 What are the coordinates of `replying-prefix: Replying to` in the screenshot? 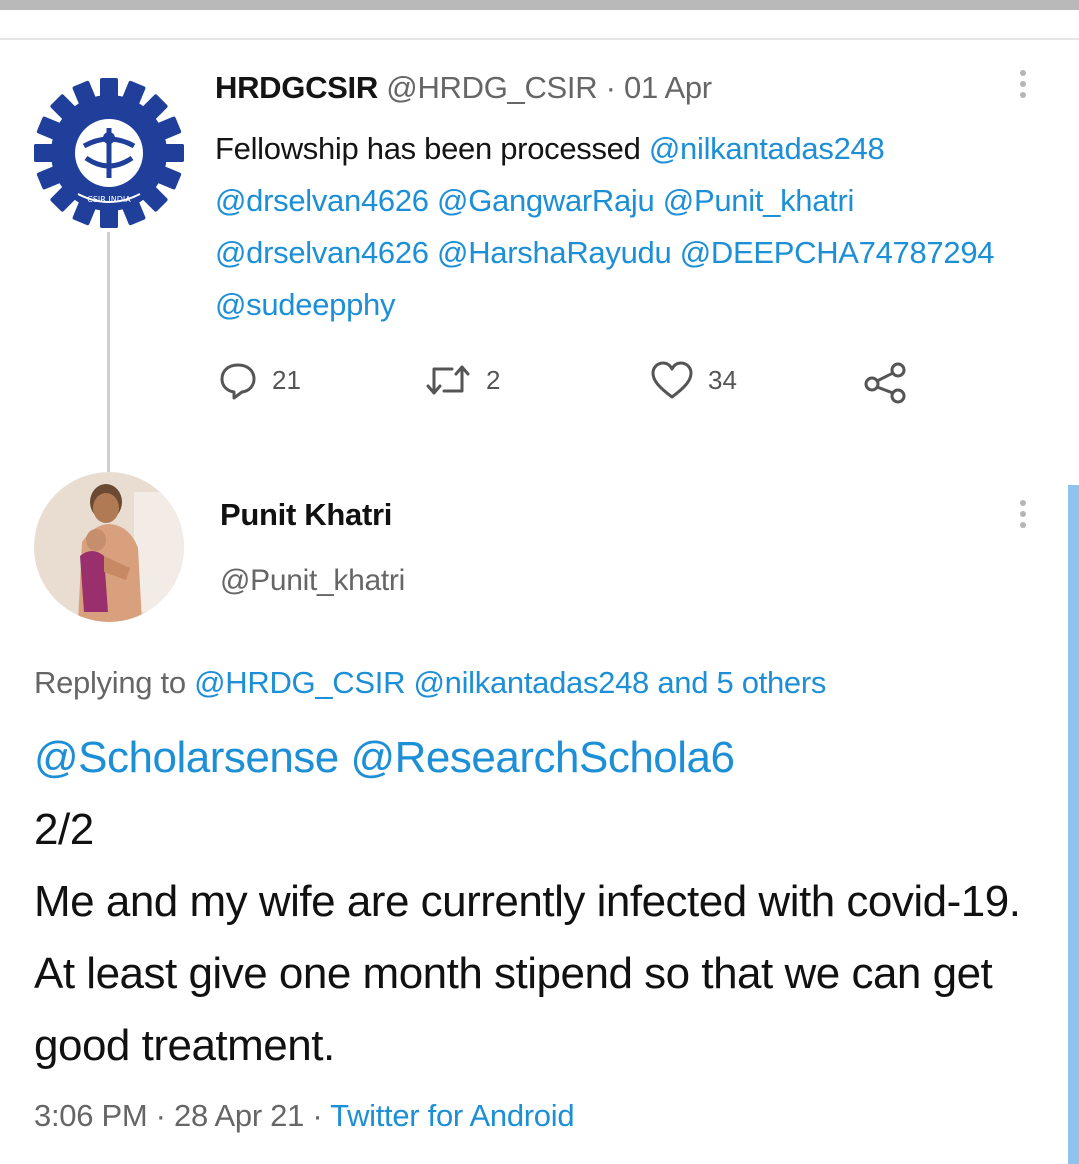 It's located at (114, 682).